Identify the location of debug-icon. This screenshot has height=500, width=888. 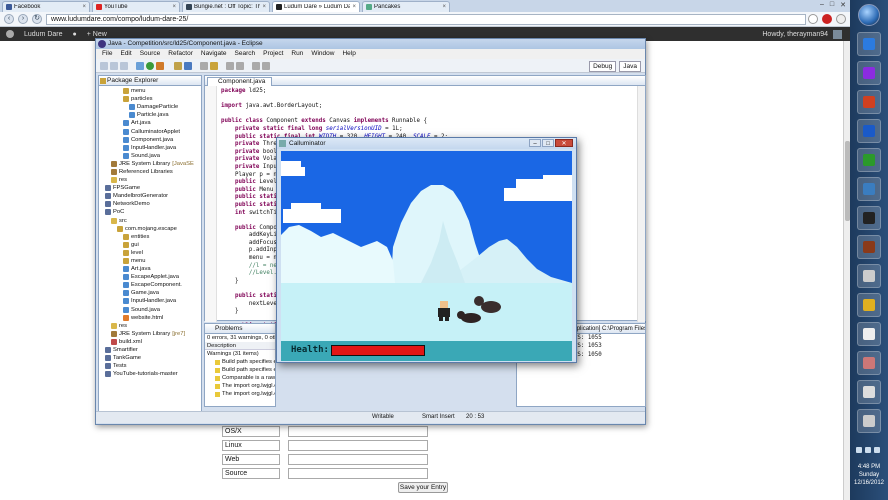
(140, 66).